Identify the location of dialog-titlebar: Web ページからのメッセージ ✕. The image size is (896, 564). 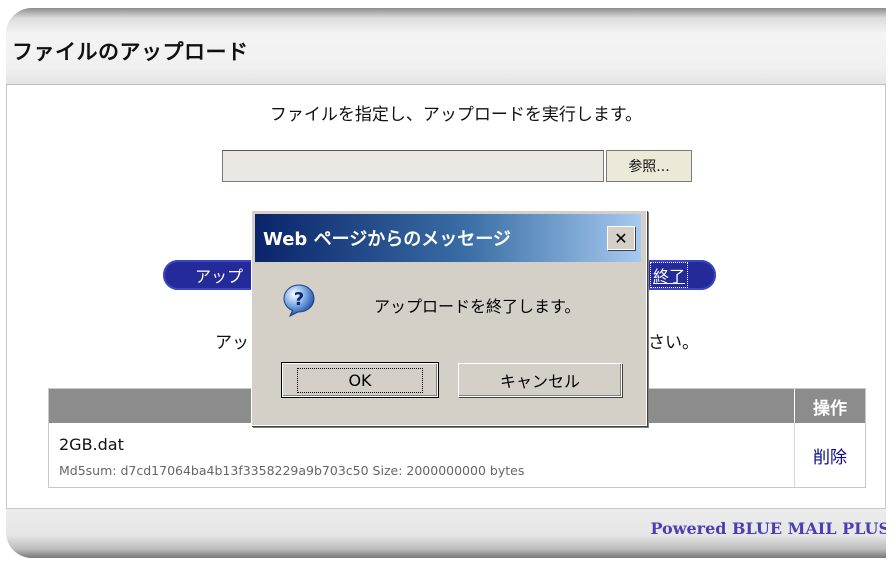
(448, 238).